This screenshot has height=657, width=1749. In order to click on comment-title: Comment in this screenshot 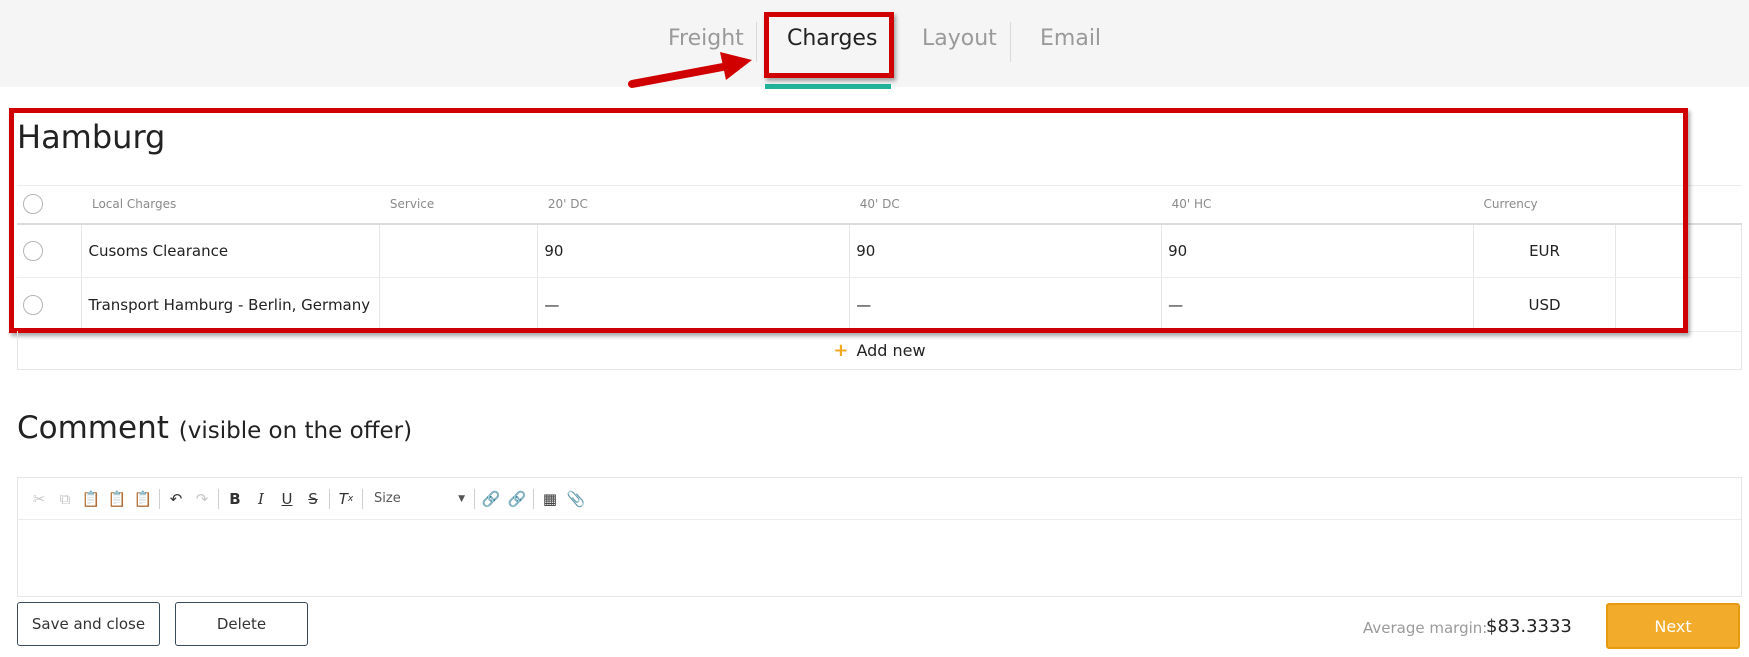, I will do `click(93, 428)`.